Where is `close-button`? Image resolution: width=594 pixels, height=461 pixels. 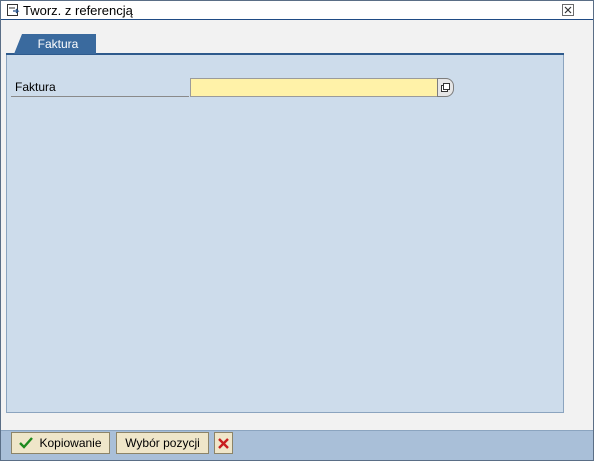
close-button is located at coordinates (568, 10).